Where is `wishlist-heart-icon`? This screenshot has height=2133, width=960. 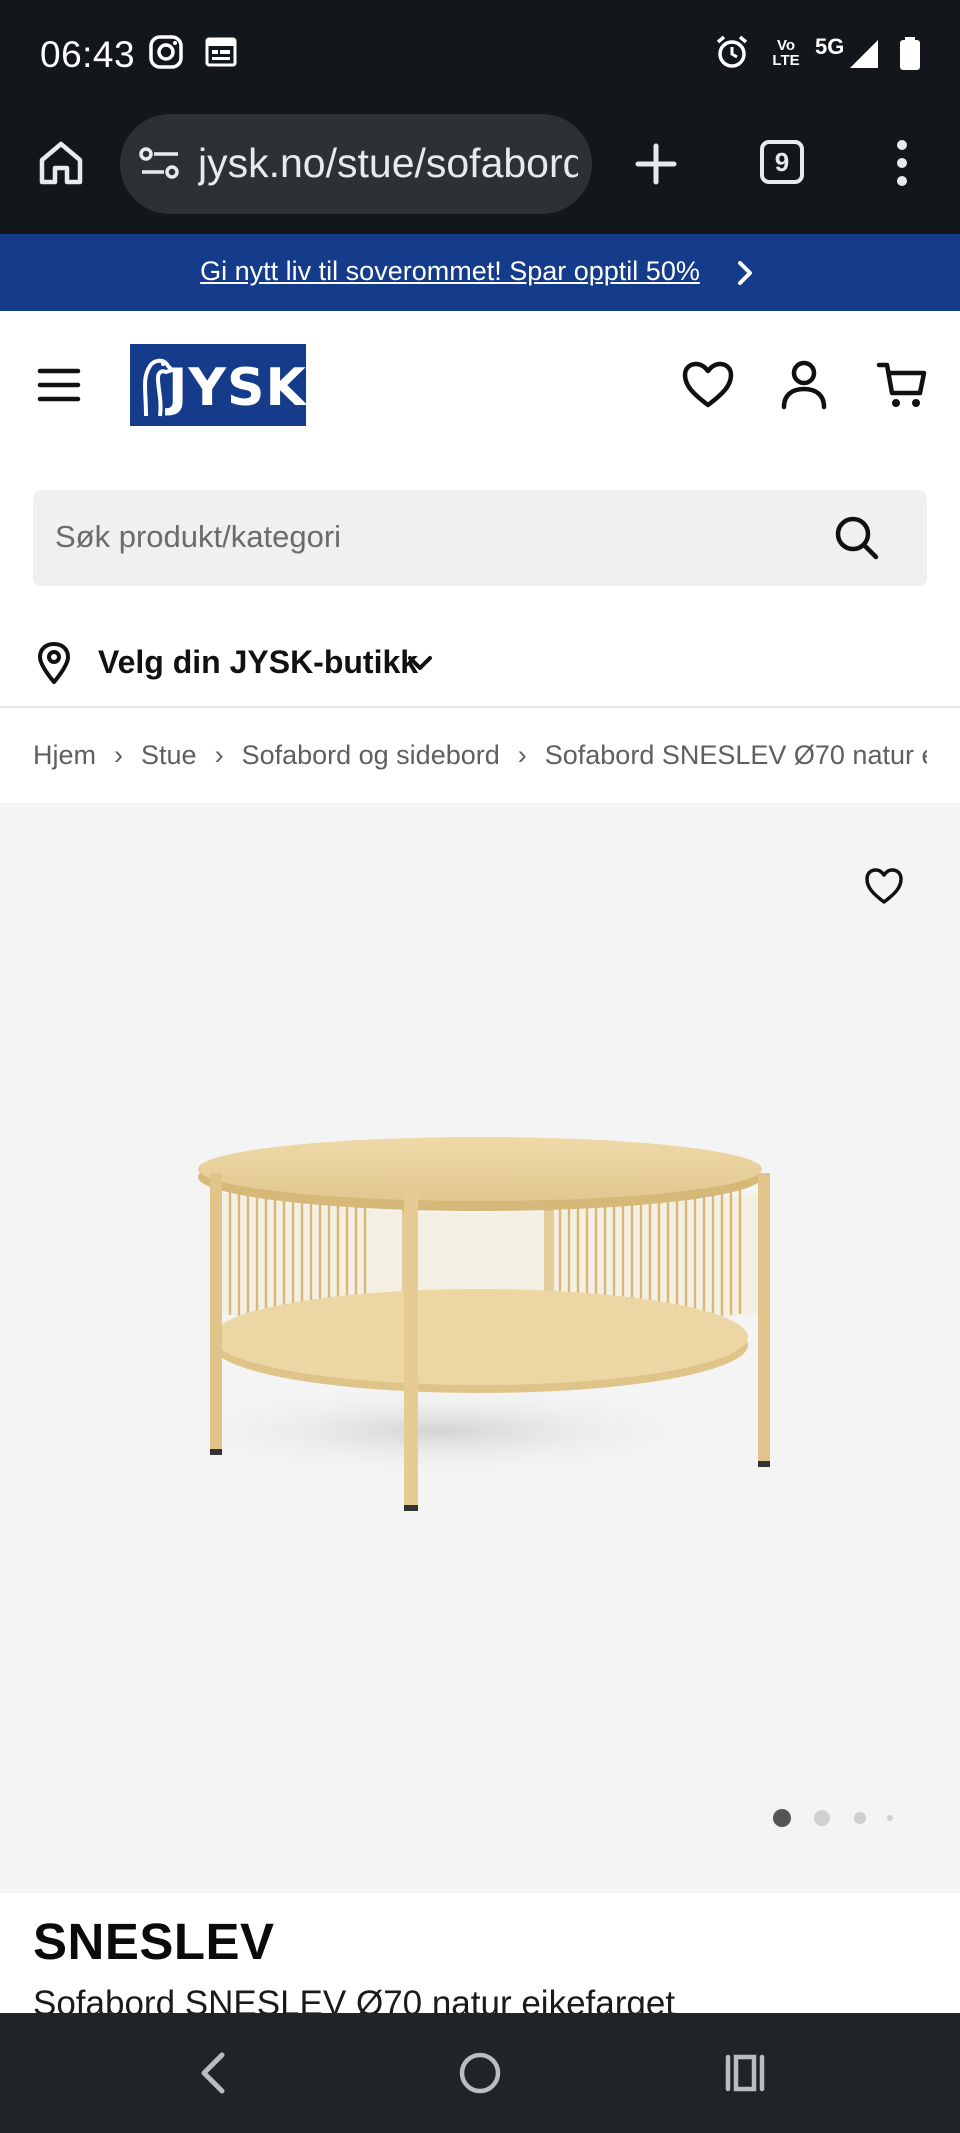
wishlist-heart-icon is located at coordinates (884, 886).